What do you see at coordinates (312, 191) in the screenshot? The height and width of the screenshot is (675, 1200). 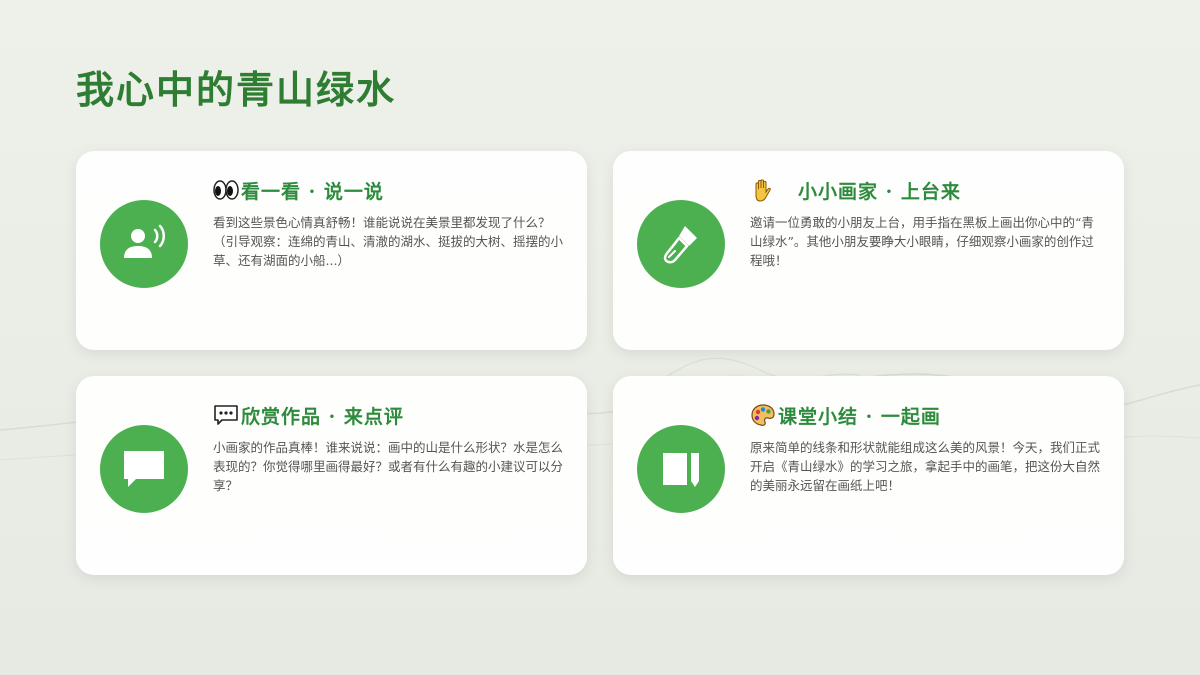 I see `card-title: 看一看 · 说一说` at bounding box center [312, 191].